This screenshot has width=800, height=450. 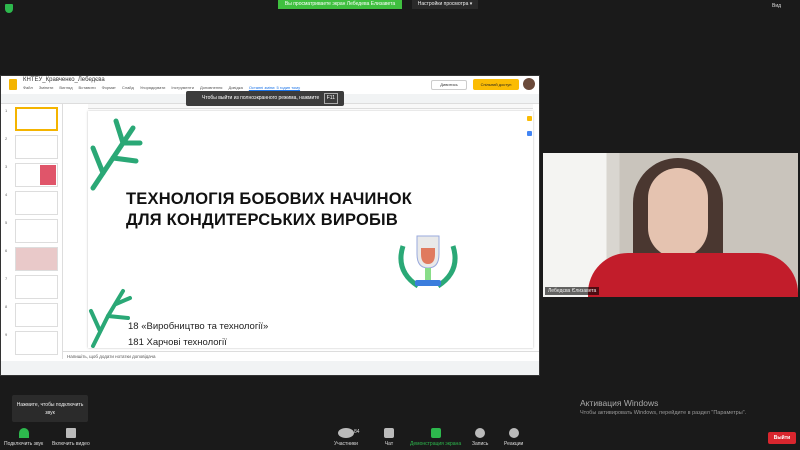 What do you see at coordinates (693, 275) in the screenshot?
I see `participant-sweater` at bounding box center [693, 275].